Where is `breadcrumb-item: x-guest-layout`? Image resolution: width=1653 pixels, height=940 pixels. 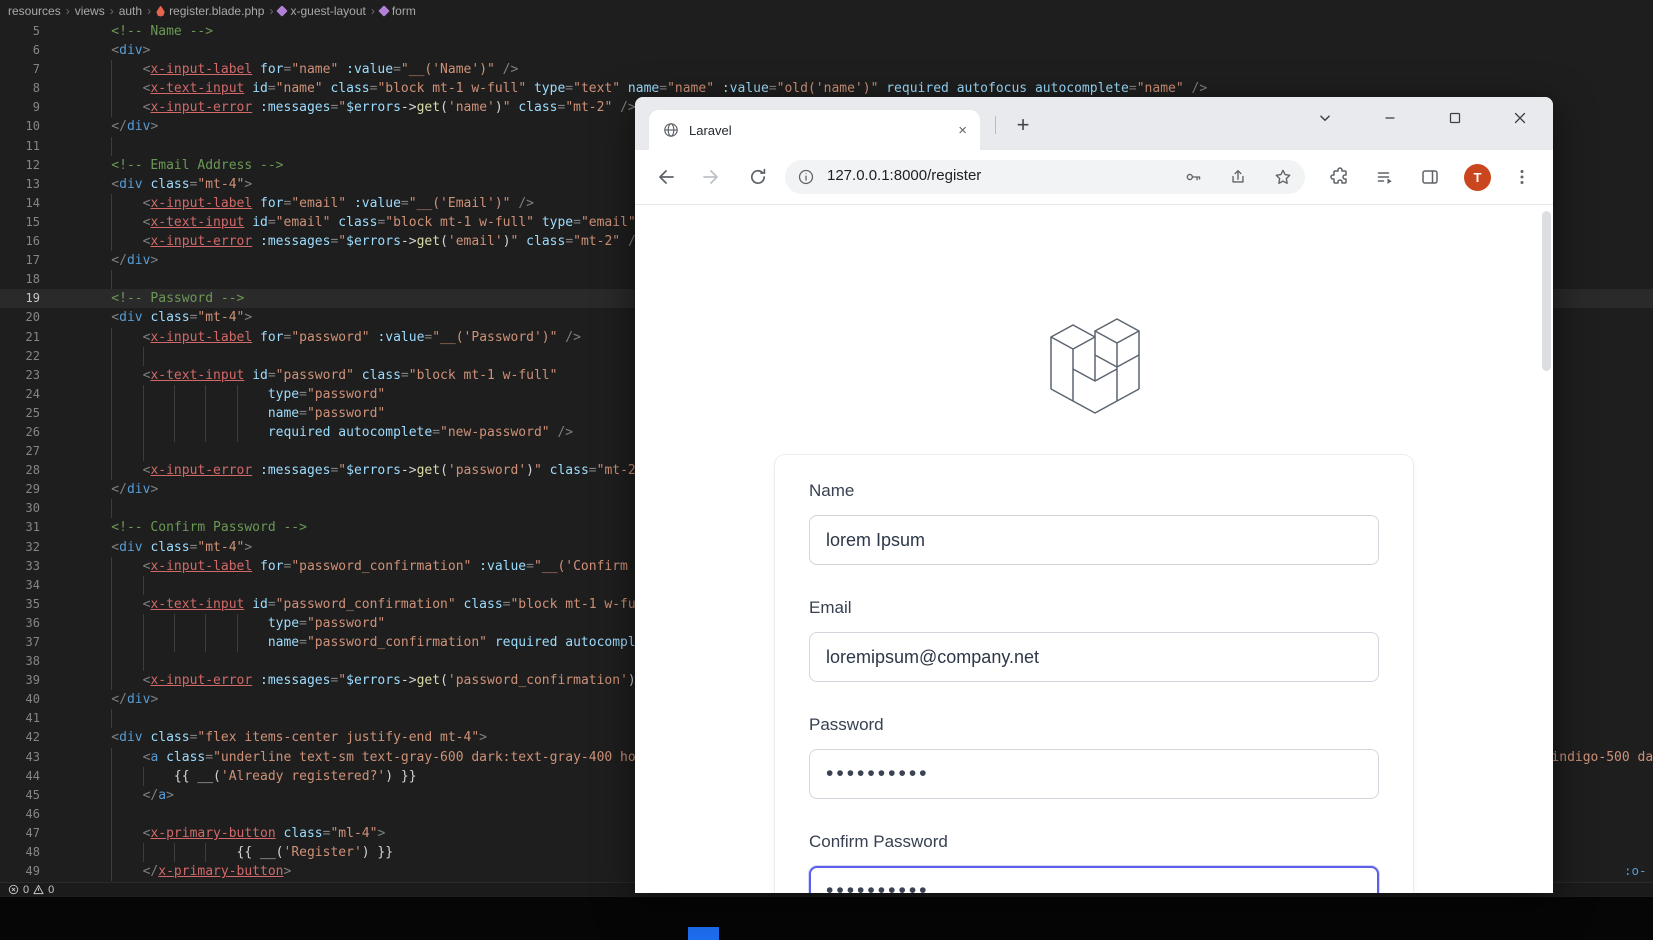
breadcrumb-item: x-guest-layout is located at coordinates (321, 11).